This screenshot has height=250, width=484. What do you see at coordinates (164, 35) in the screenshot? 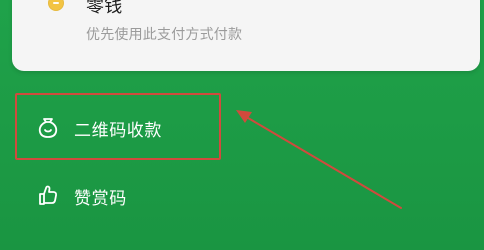
I see `wallet-card-subtitle: 优先使用此支付方式付款` at bounding box center [164, 35].